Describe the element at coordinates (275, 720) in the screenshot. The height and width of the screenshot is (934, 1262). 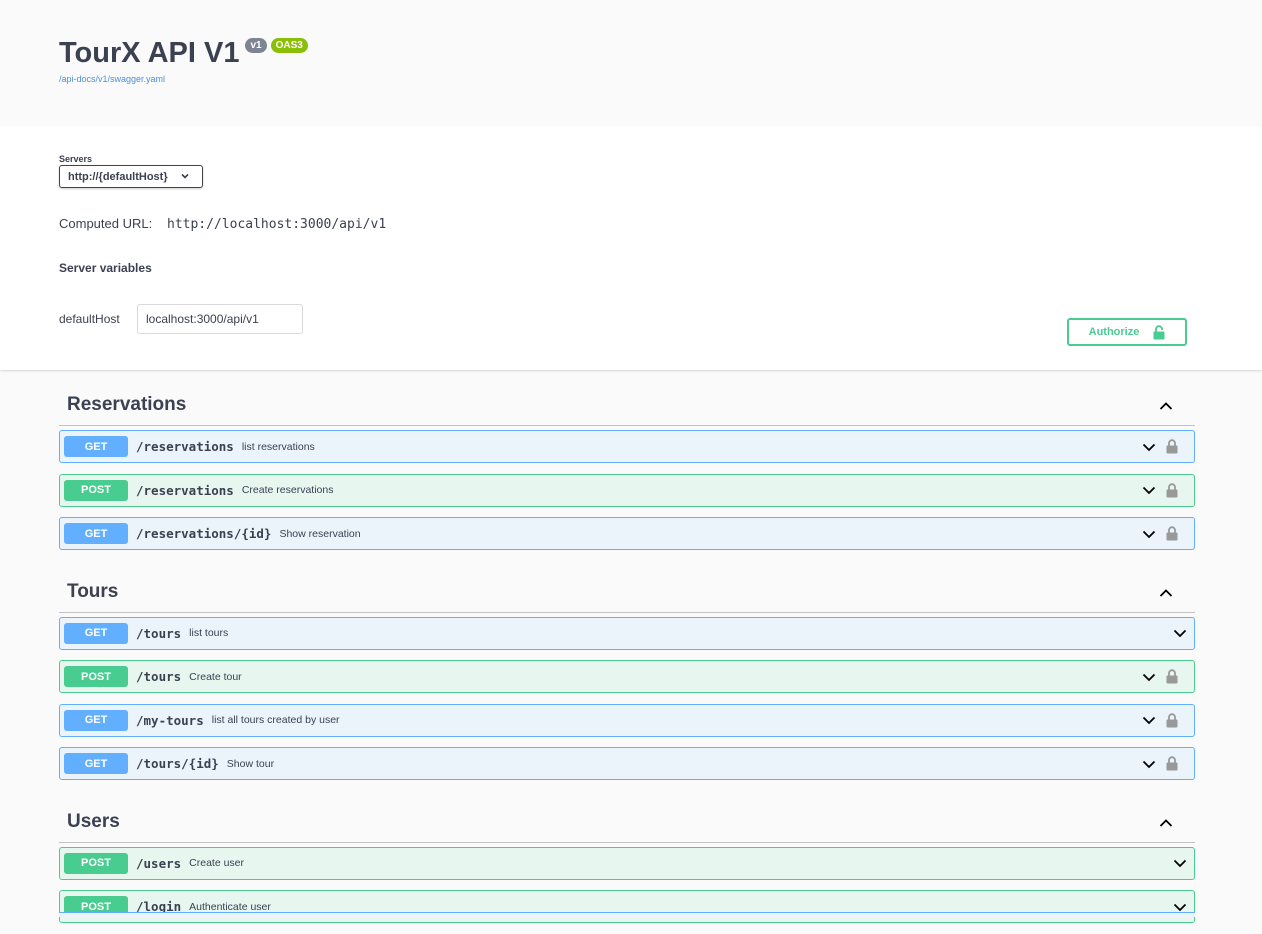
I see `operation-summary: list all tours created by user` at that location.